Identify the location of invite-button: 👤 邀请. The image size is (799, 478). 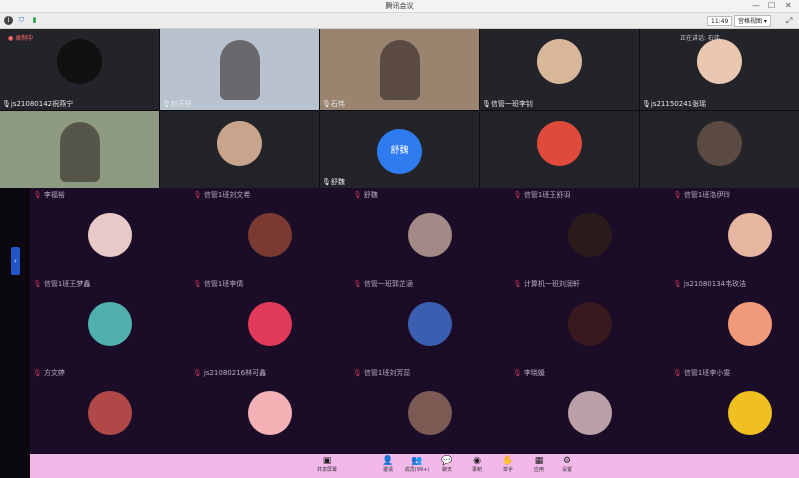
(388, 466).